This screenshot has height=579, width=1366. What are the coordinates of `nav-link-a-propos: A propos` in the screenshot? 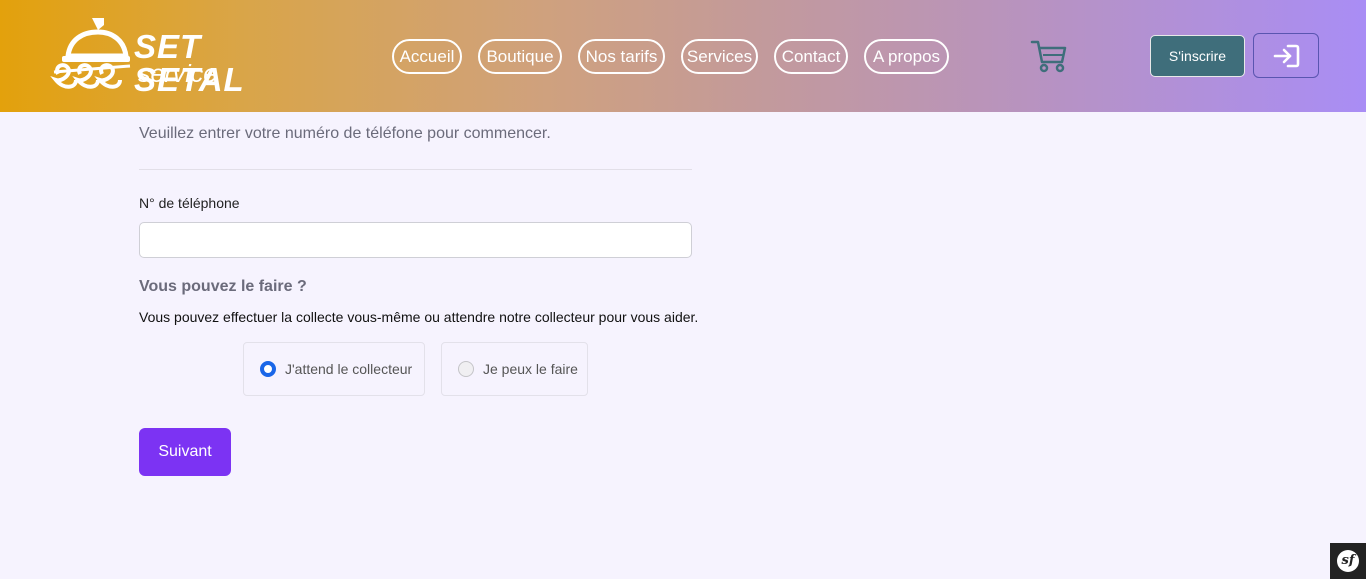 It's located at (906, 56).